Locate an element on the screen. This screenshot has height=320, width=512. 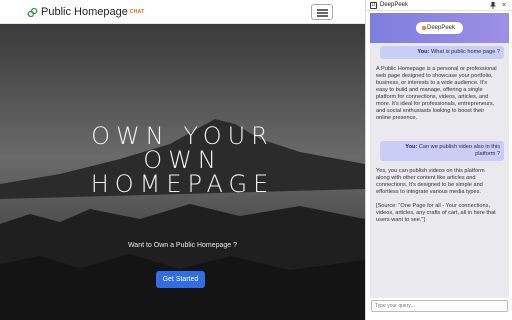
chat-header: DeepPeek is located at coordinates (439, 28).